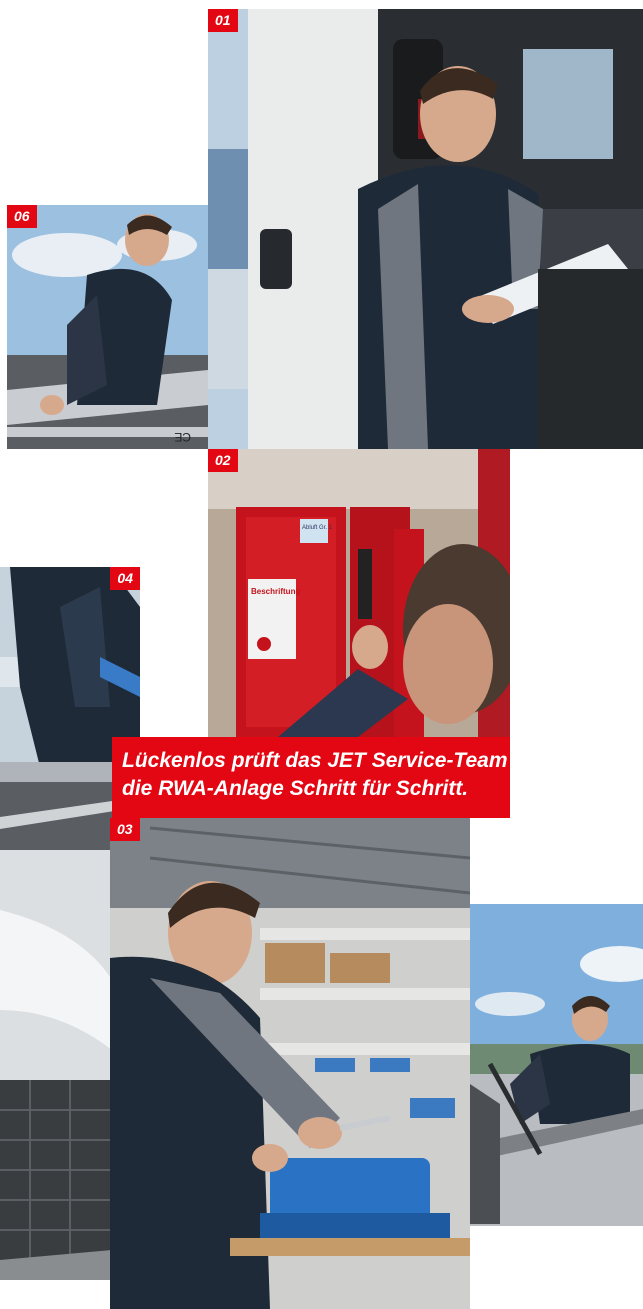  Describe the element at coordinates (125, 829) in the screenshot. I see `photo-03-label: 03` at that location.